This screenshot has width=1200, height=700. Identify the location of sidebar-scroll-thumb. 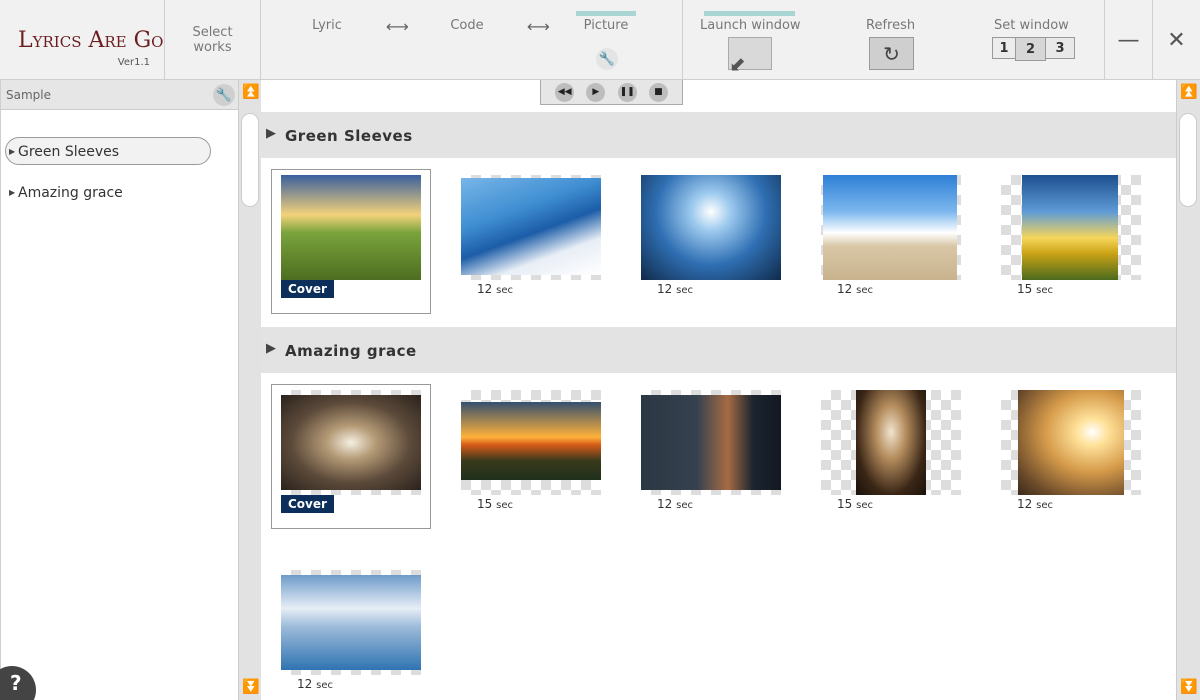
(250, 160).